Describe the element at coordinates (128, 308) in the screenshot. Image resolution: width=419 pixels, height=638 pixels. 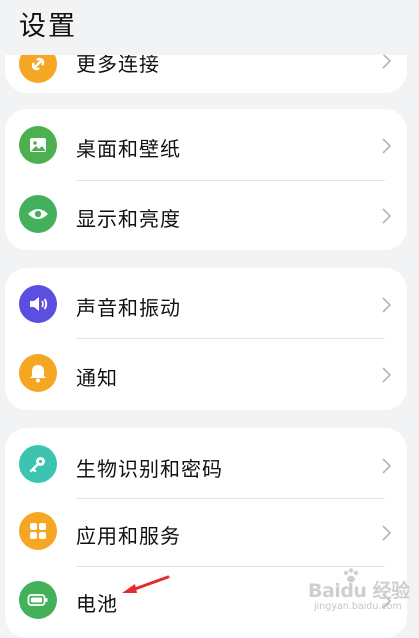
I see `settings-item-label: 声音和振动` at that location.